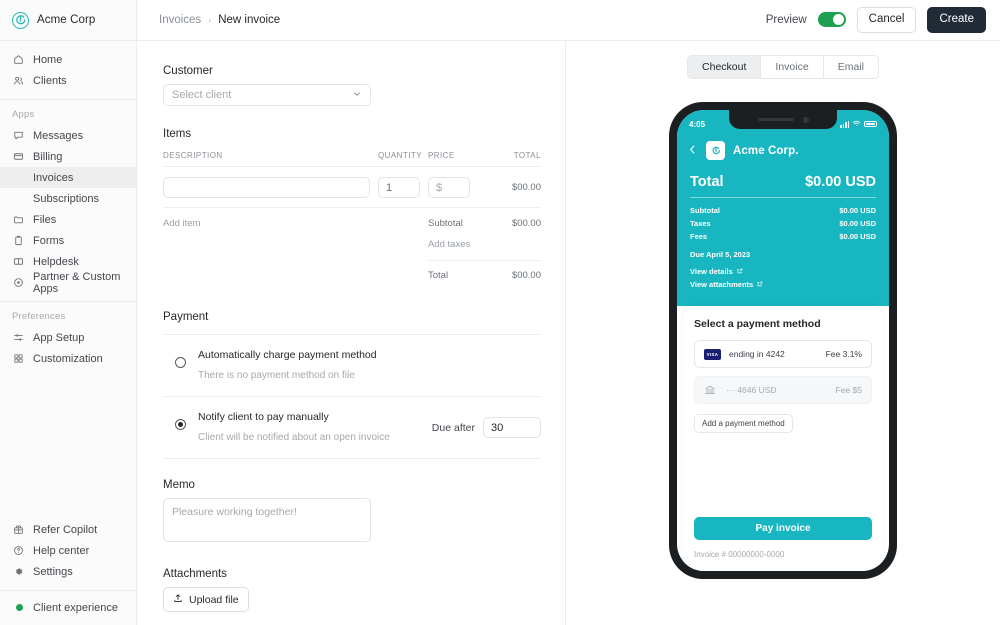 This screenshot has width=1000, height=625. I want to click on external-link-icon, so click(740, 271).